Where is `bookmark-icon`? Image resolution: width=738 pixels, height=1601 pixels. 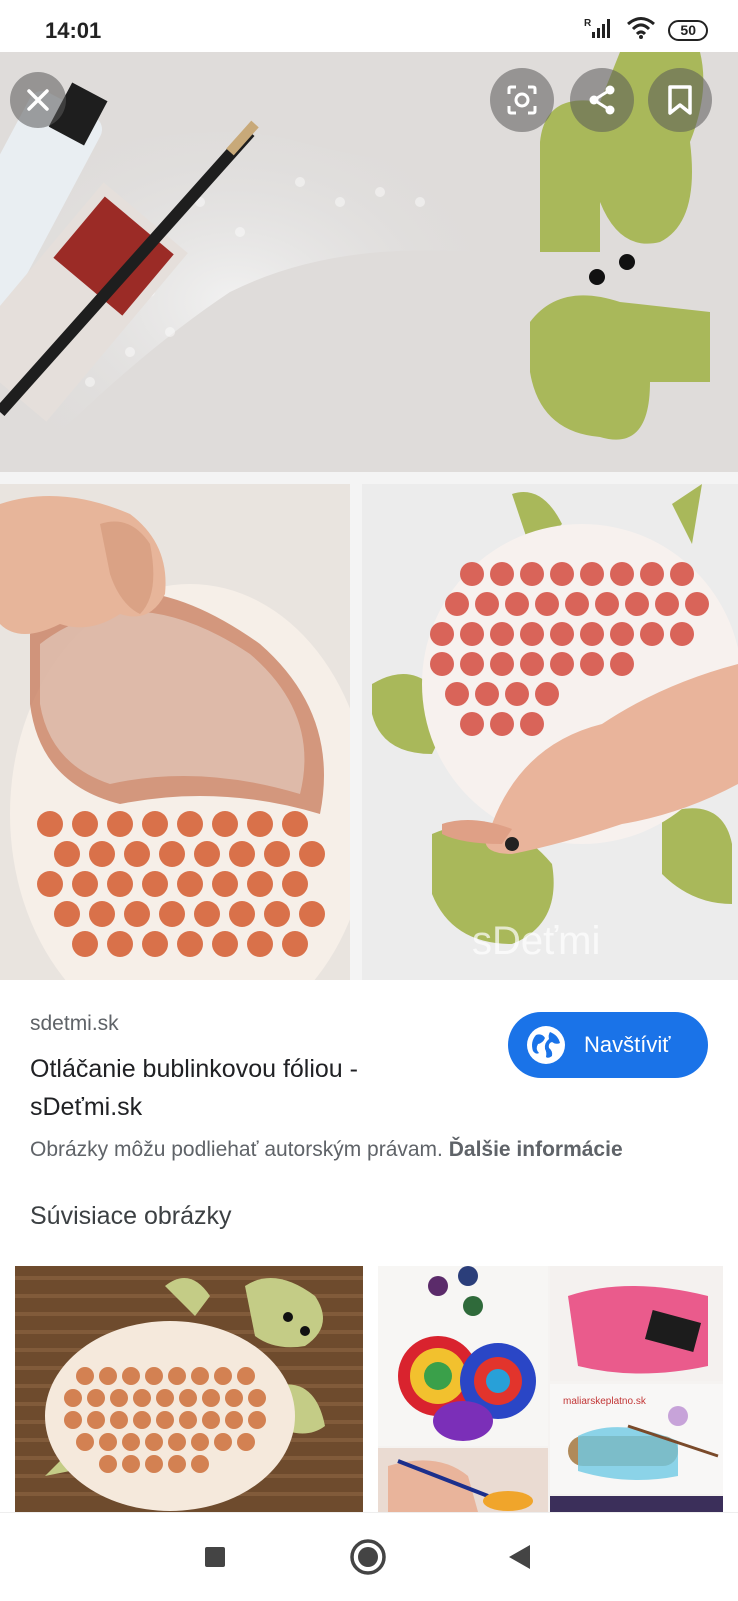 bookmark-icon is located at coordinates (680, 100).